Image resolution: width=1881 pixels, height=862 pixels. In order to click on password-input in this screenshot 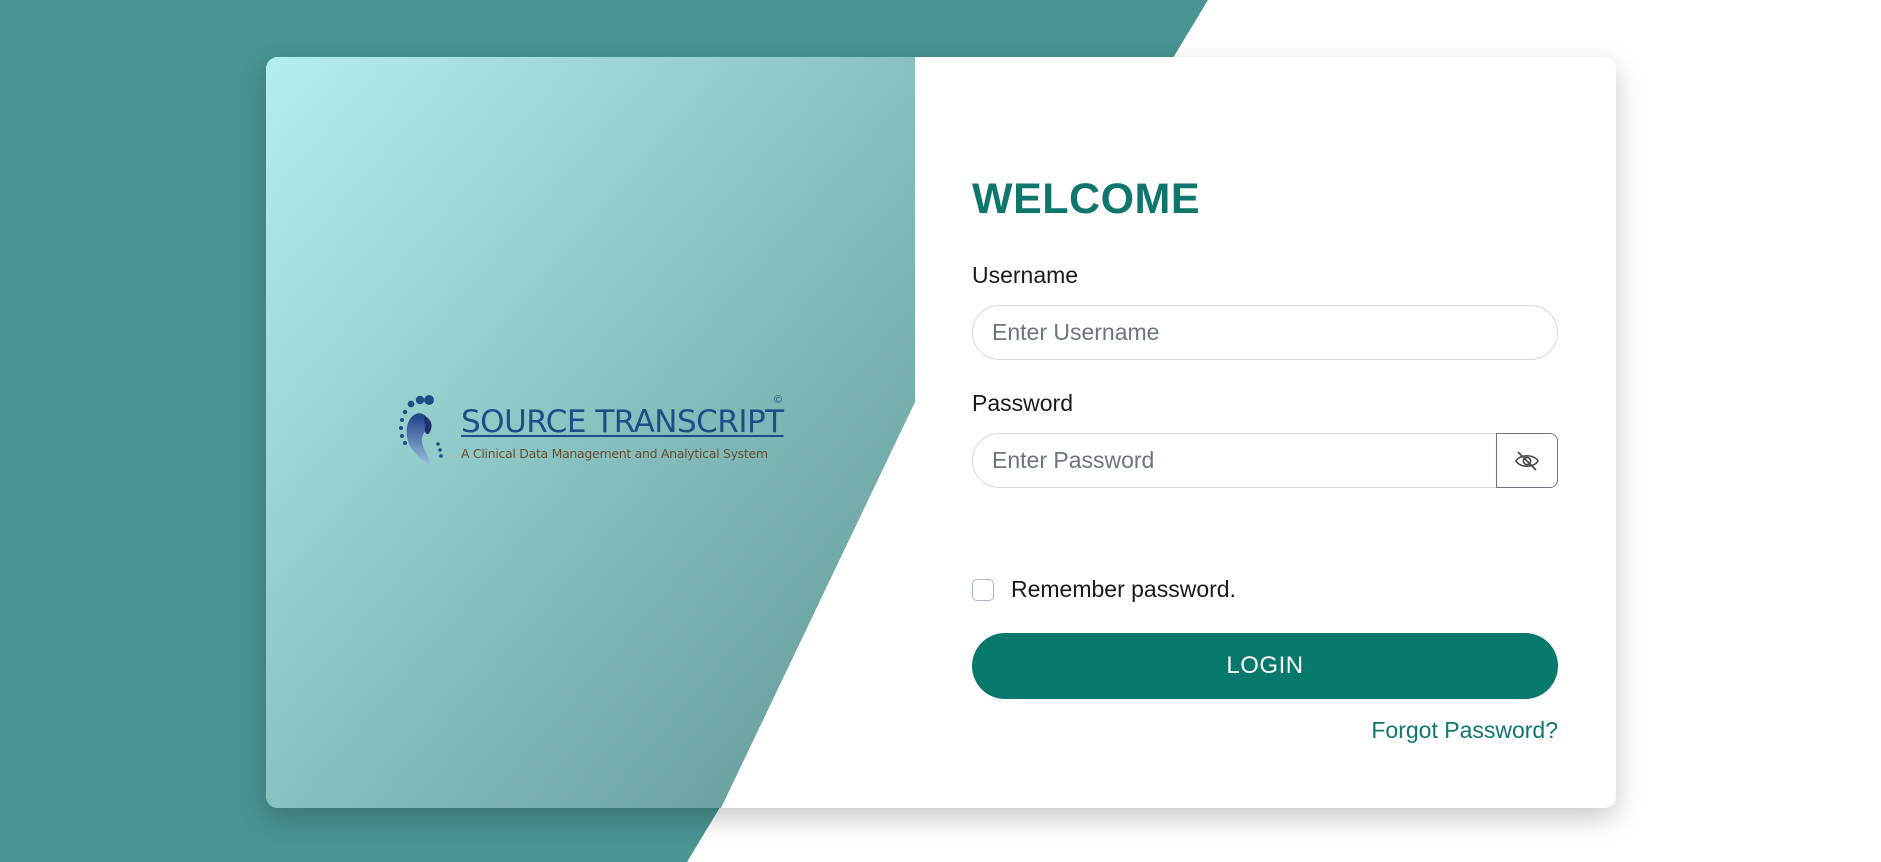, I will do `click(1234, 460)`.